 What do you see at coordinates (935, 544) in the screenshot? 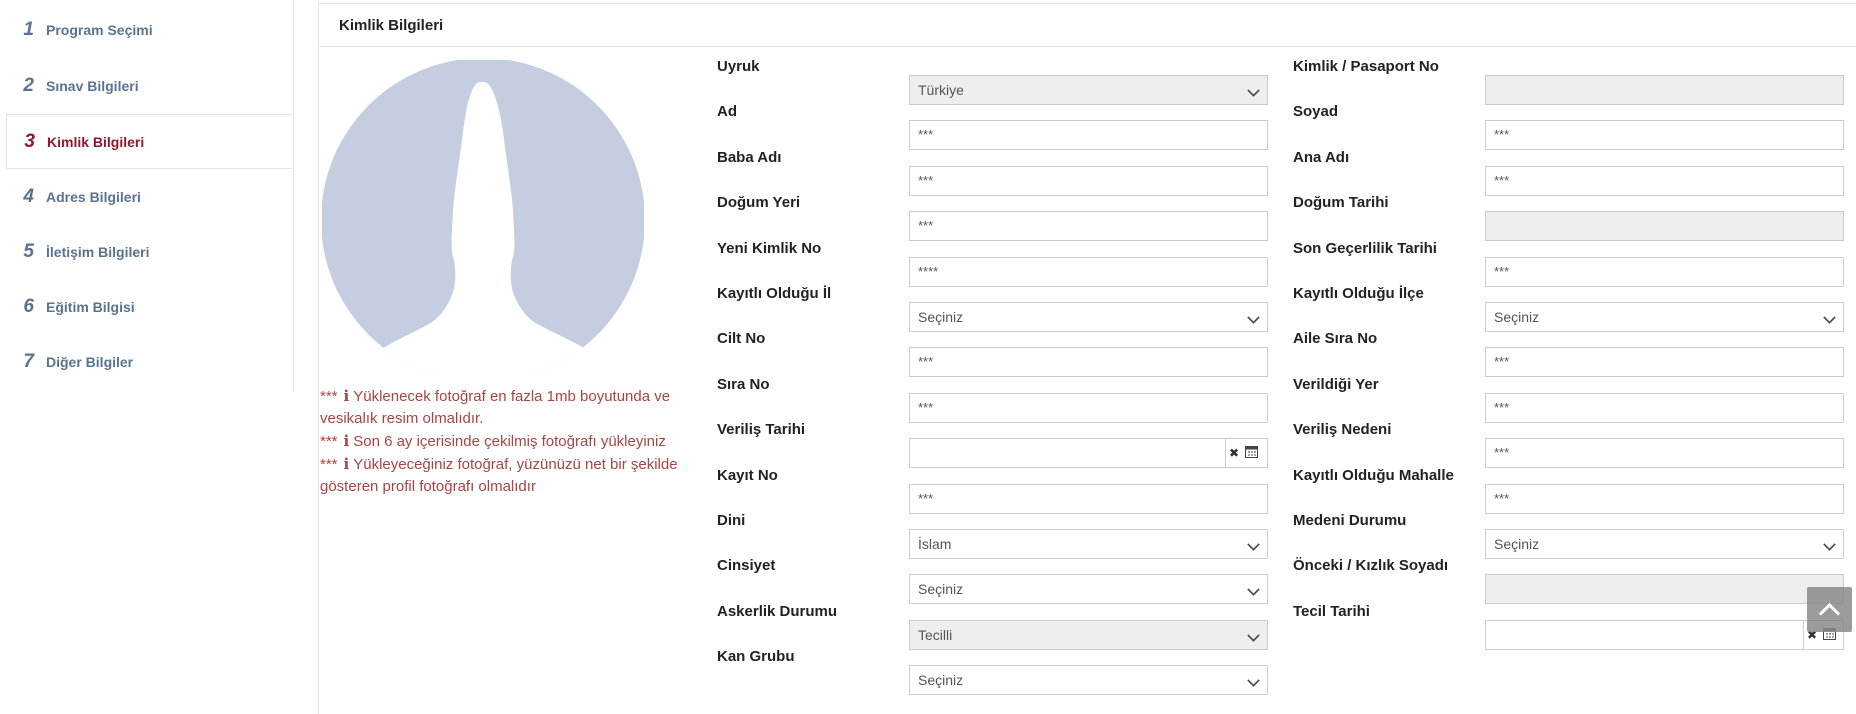
I see `field-value: İslam` at bounding box center [935, 544].